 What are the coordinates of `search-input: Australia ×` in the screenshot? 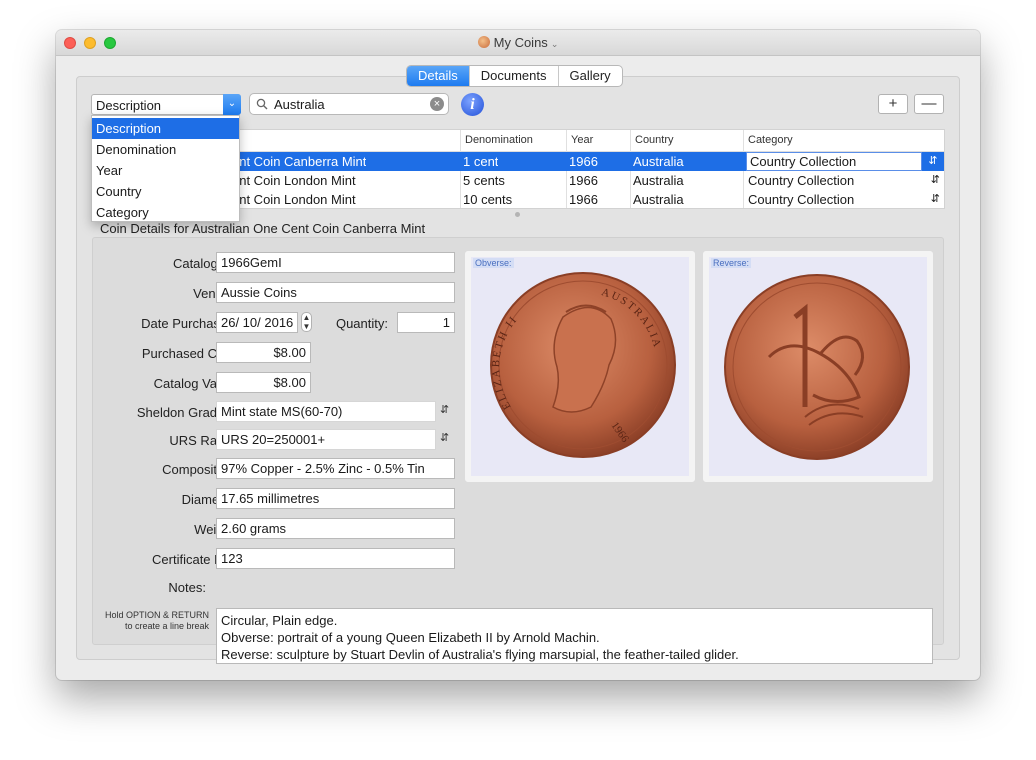 It's located at (349, 104).